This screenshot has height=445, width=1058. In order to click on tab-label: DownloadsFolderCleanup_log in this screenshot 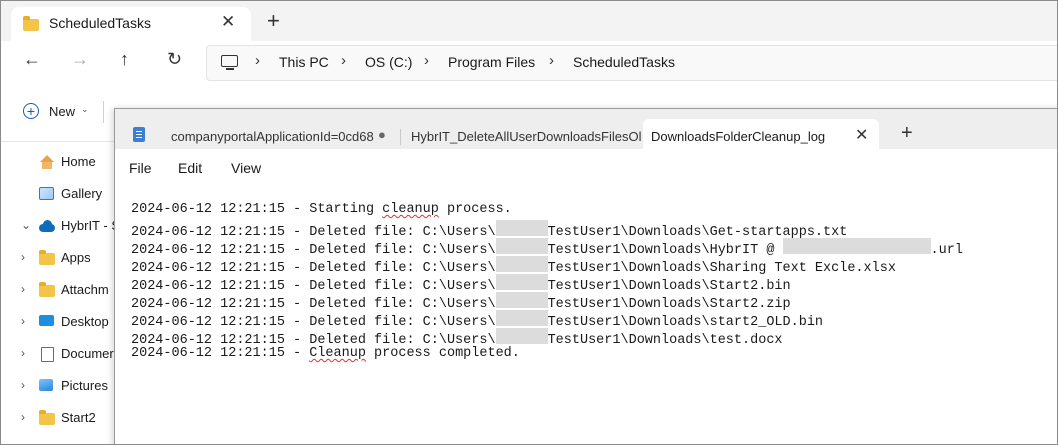, I will do `click(738, 136)`.